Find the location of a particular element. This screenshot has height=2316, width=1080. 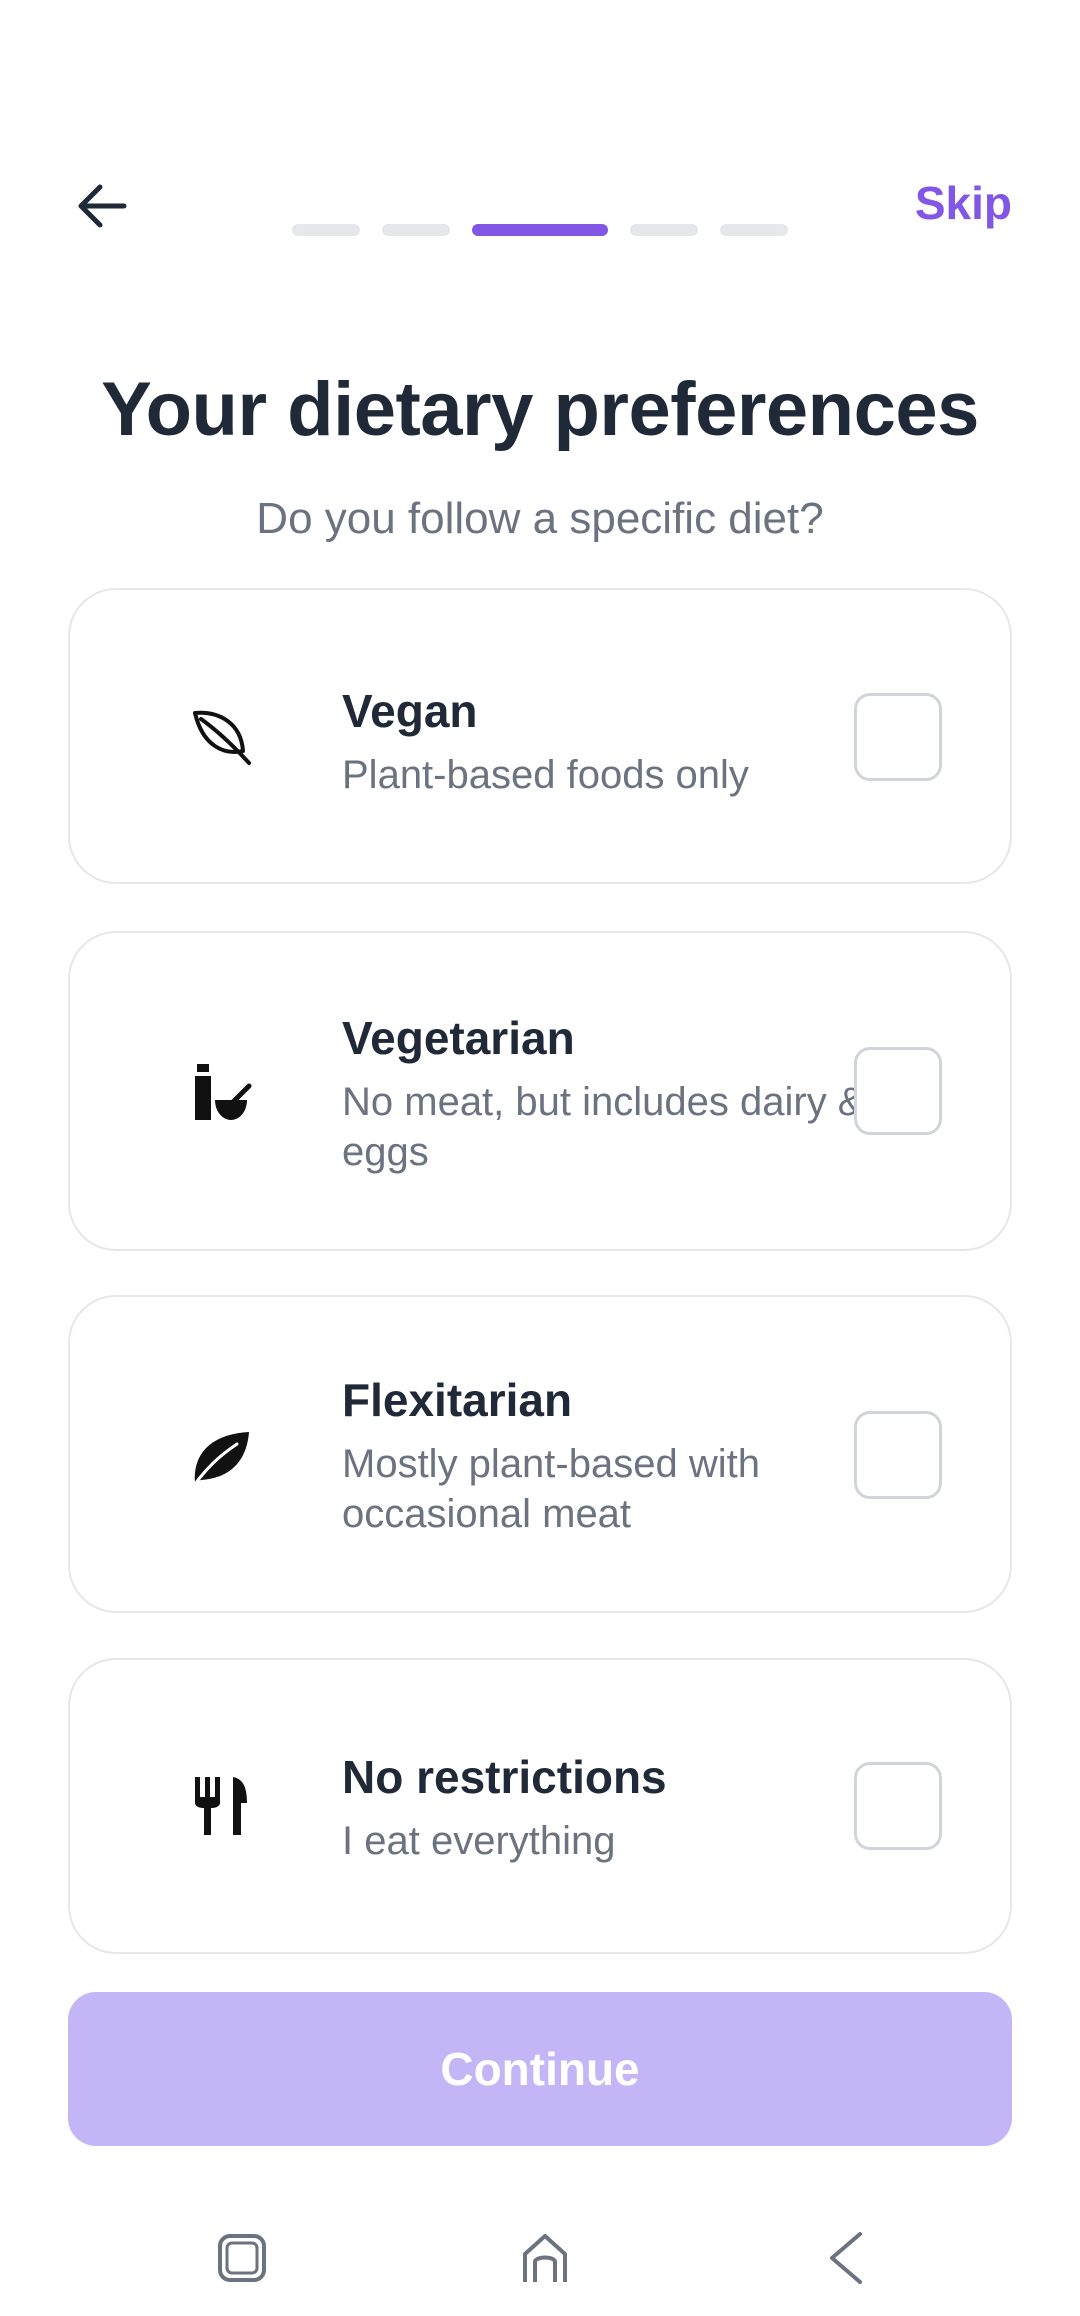

option-card-vegan: Vegan Plant-based foods only is located at coordinates (540, 736).